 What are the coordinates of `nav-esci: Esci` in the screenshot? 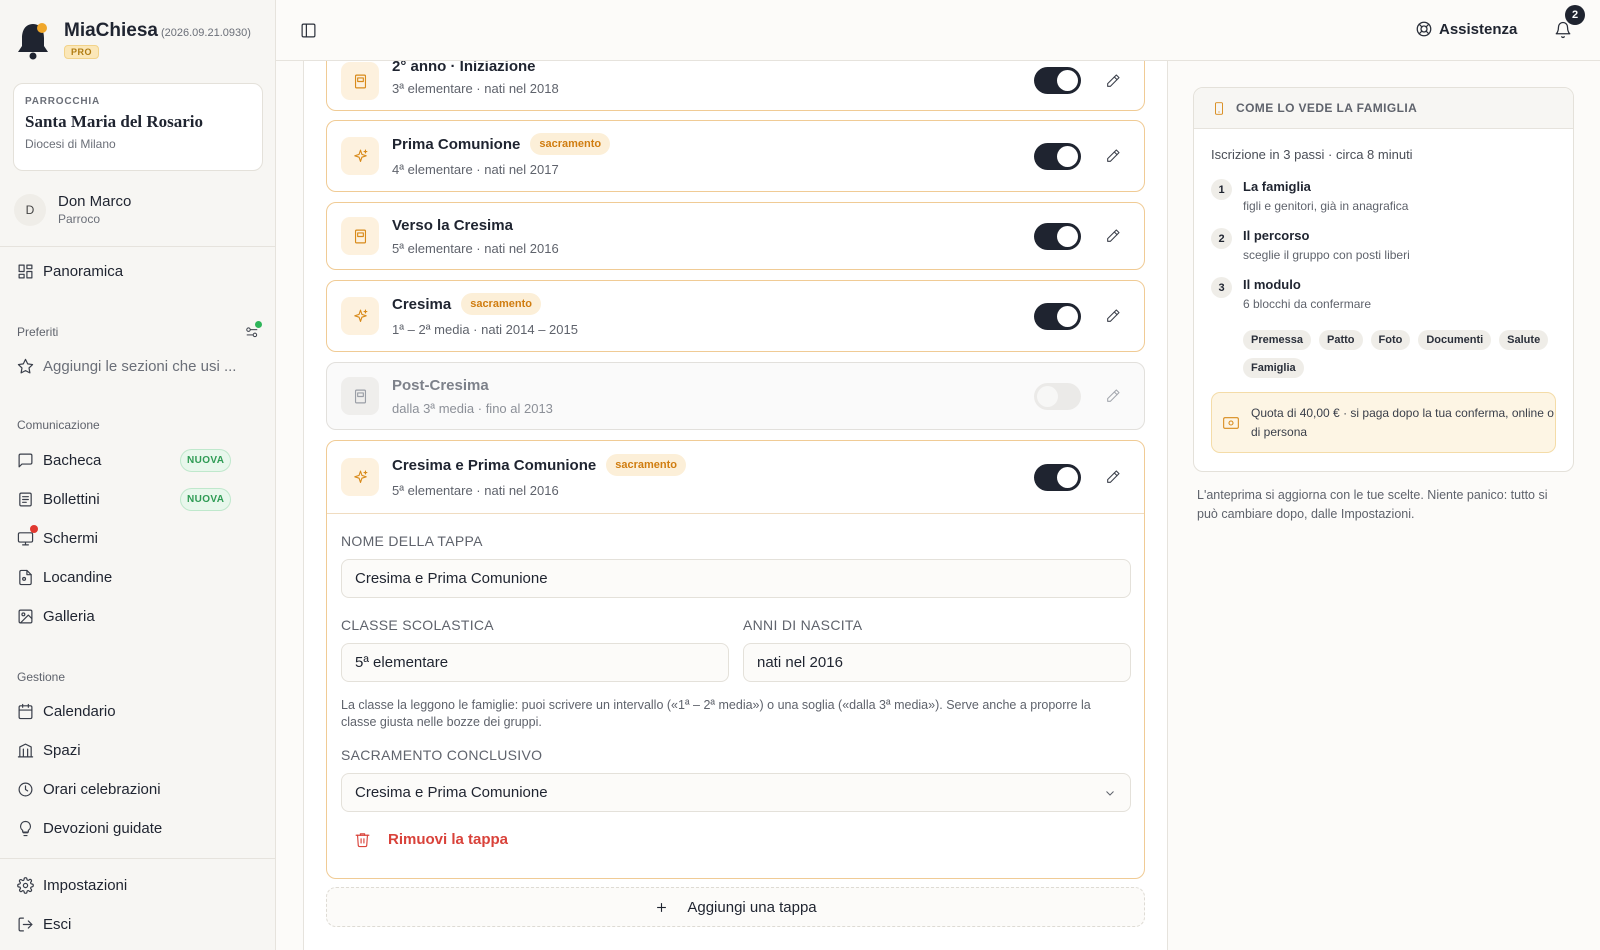 It's located at (44, 924).